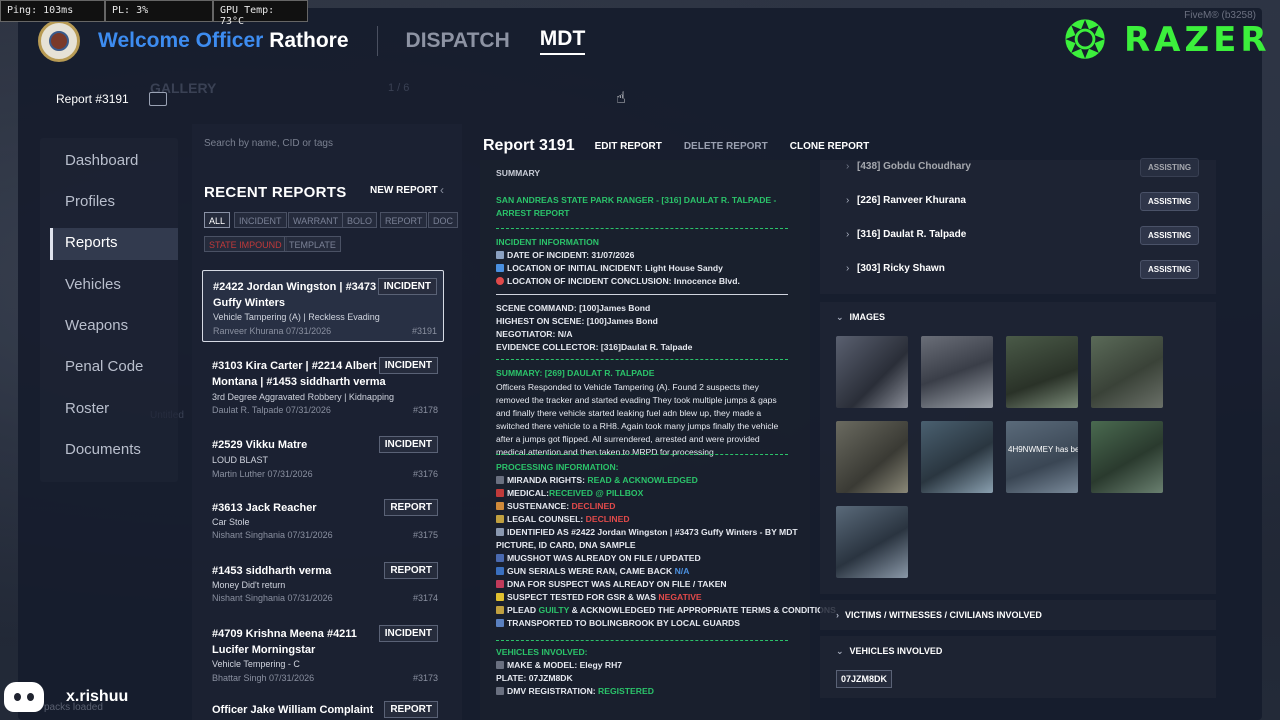 This screenshot has width=1280, height=720. Describe the element at coordinates (642, 480) in the screenshot. I see `miranda-value: READ & ACKNOWLEDGED` at that location.